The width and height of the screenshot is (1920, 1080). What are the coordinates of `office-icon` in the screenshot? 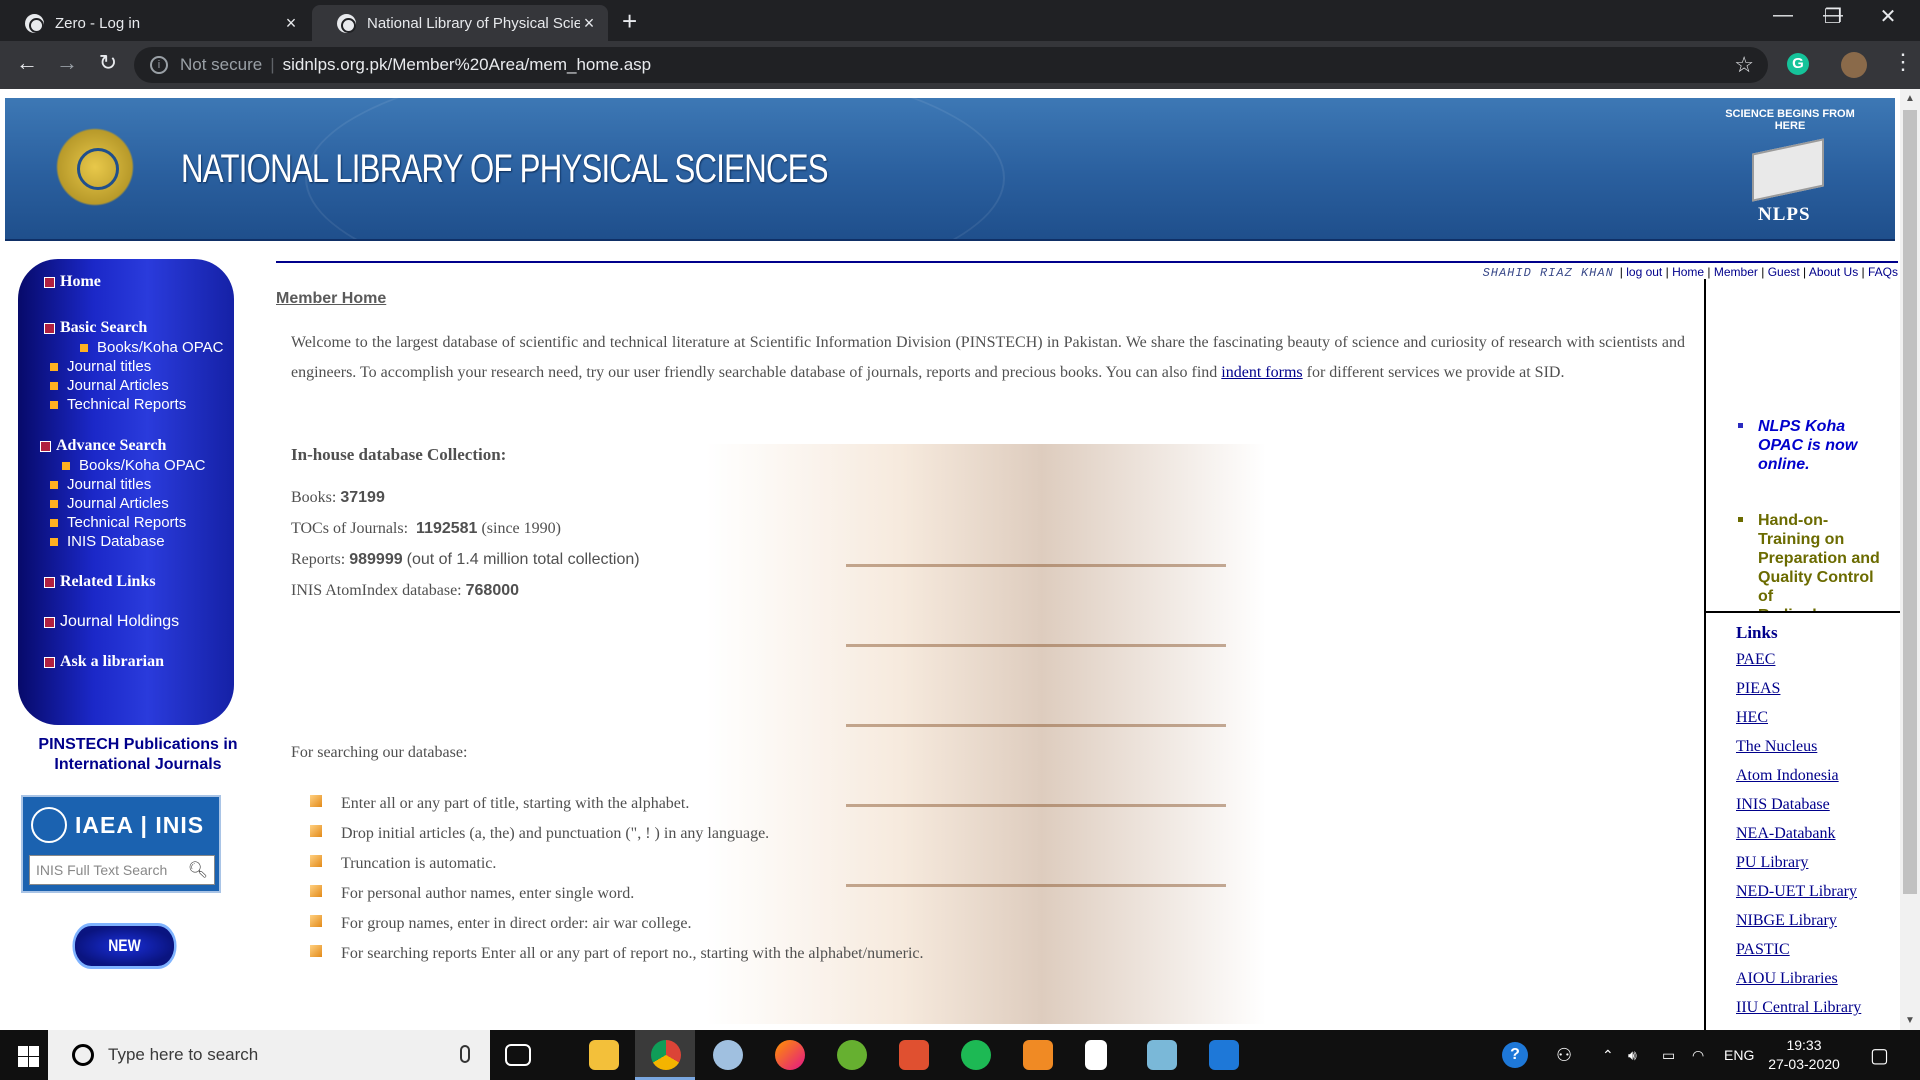 It's located at (914, 1055).